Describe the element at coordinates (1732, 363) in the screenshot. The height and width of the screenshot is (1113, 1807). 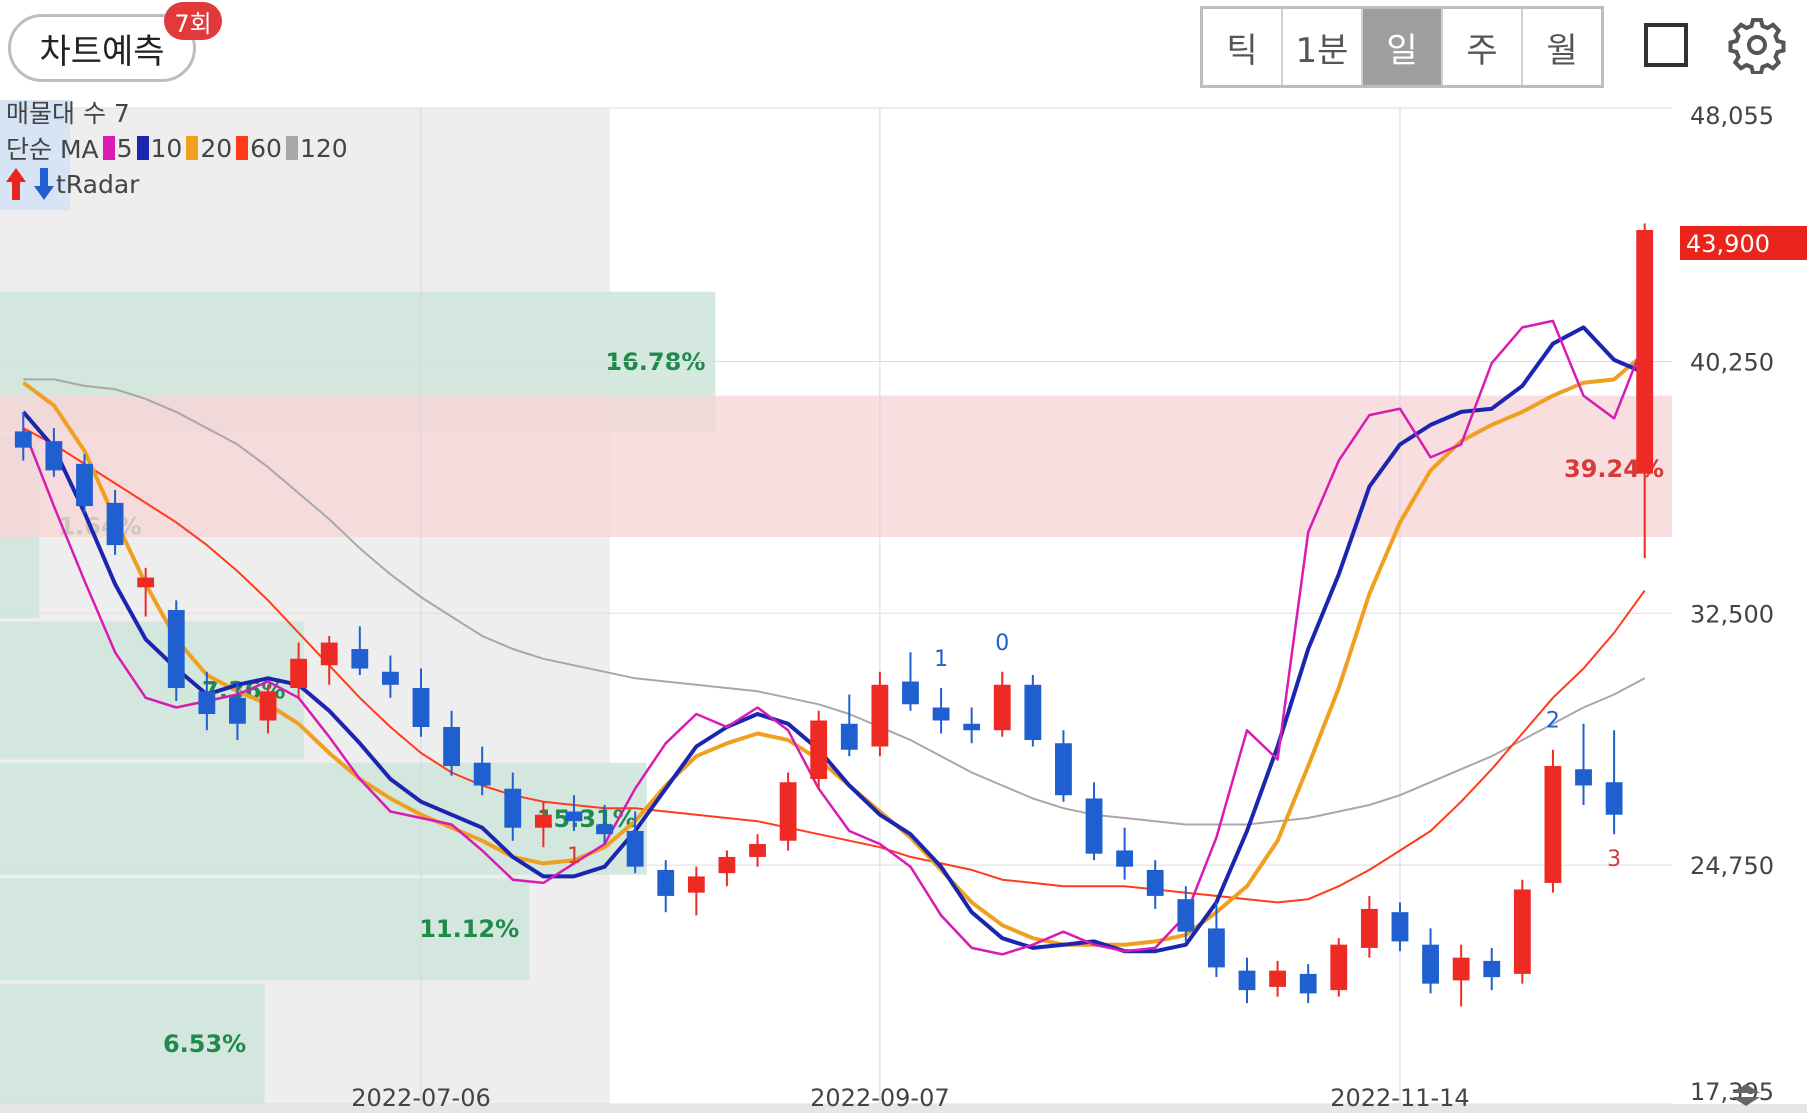
I see `y-tick-label: 40,250` at that location.